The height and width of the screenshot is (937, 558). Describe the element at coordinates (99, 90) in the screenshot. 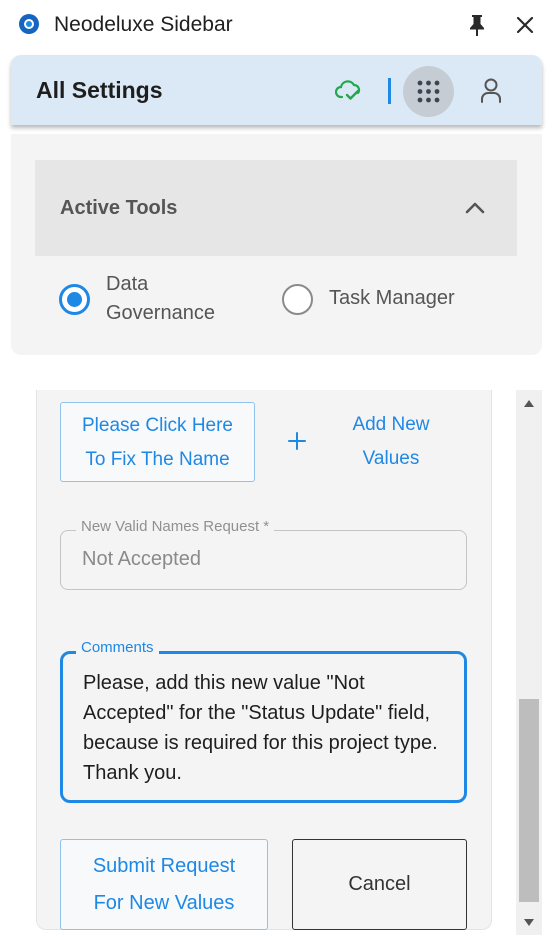

I see `page-title: All Settings` at that location.